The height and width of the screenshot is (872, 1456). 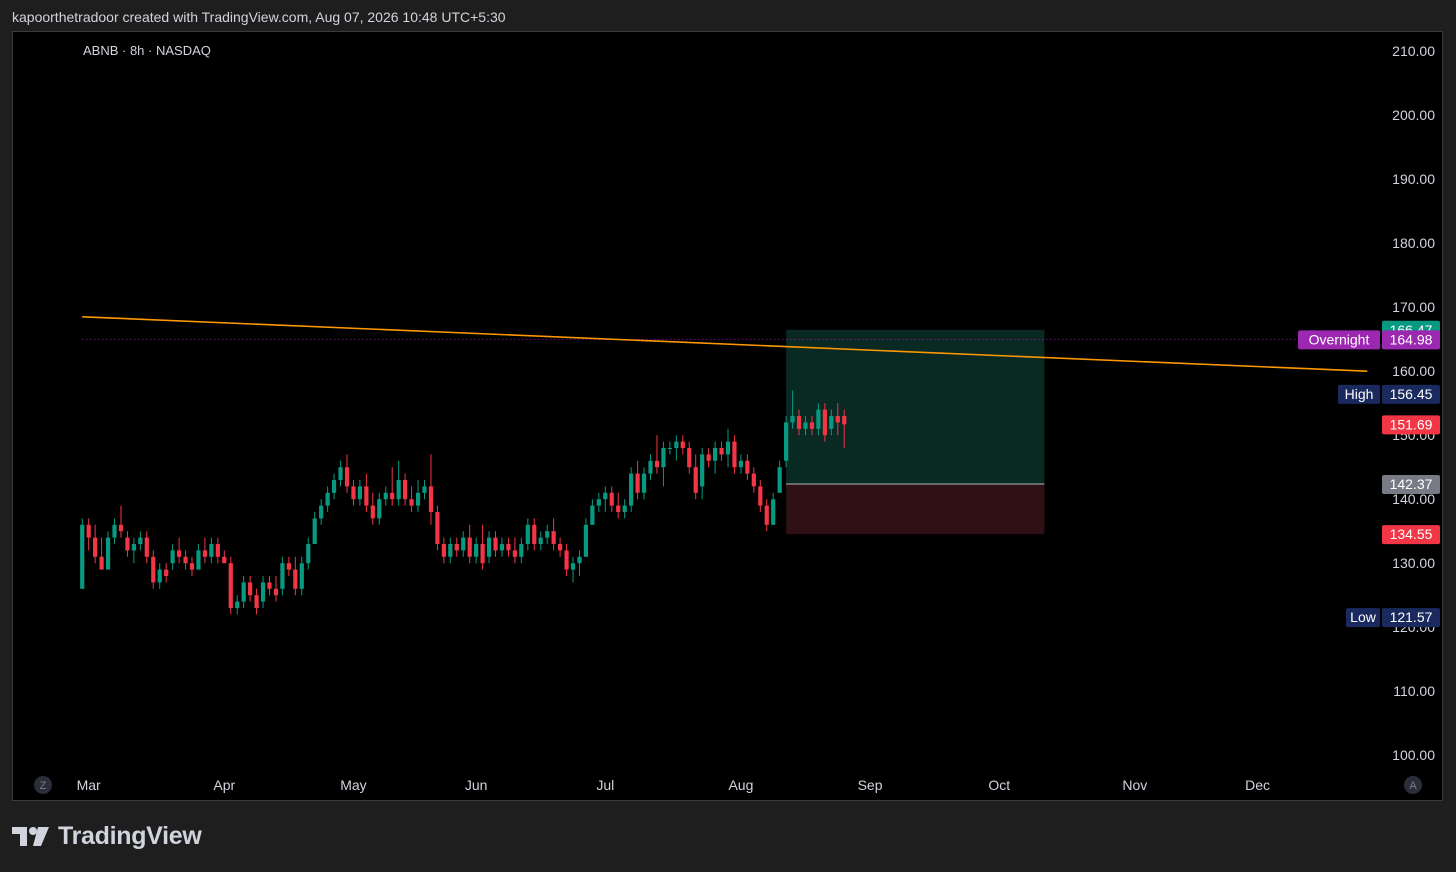 I want to click on x-axis-tick-label: Dec, so click(x=1257, y=785).